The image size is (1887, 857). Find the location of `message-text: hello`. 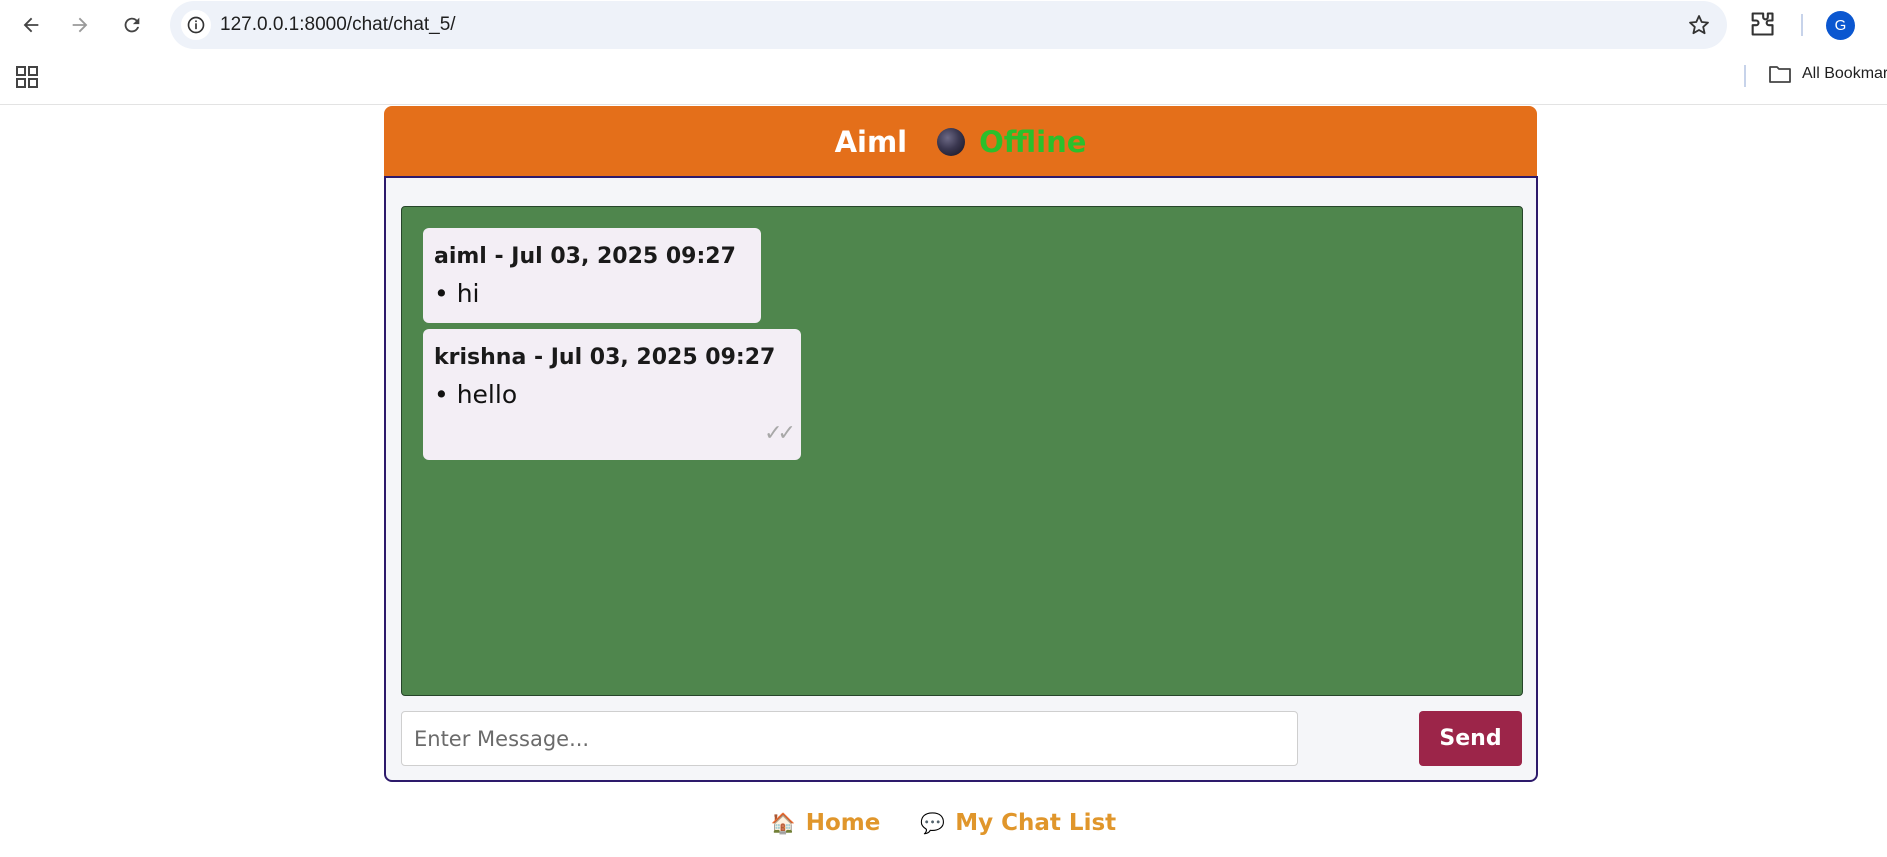

message-text: hello is located at coordinates (612, 394).